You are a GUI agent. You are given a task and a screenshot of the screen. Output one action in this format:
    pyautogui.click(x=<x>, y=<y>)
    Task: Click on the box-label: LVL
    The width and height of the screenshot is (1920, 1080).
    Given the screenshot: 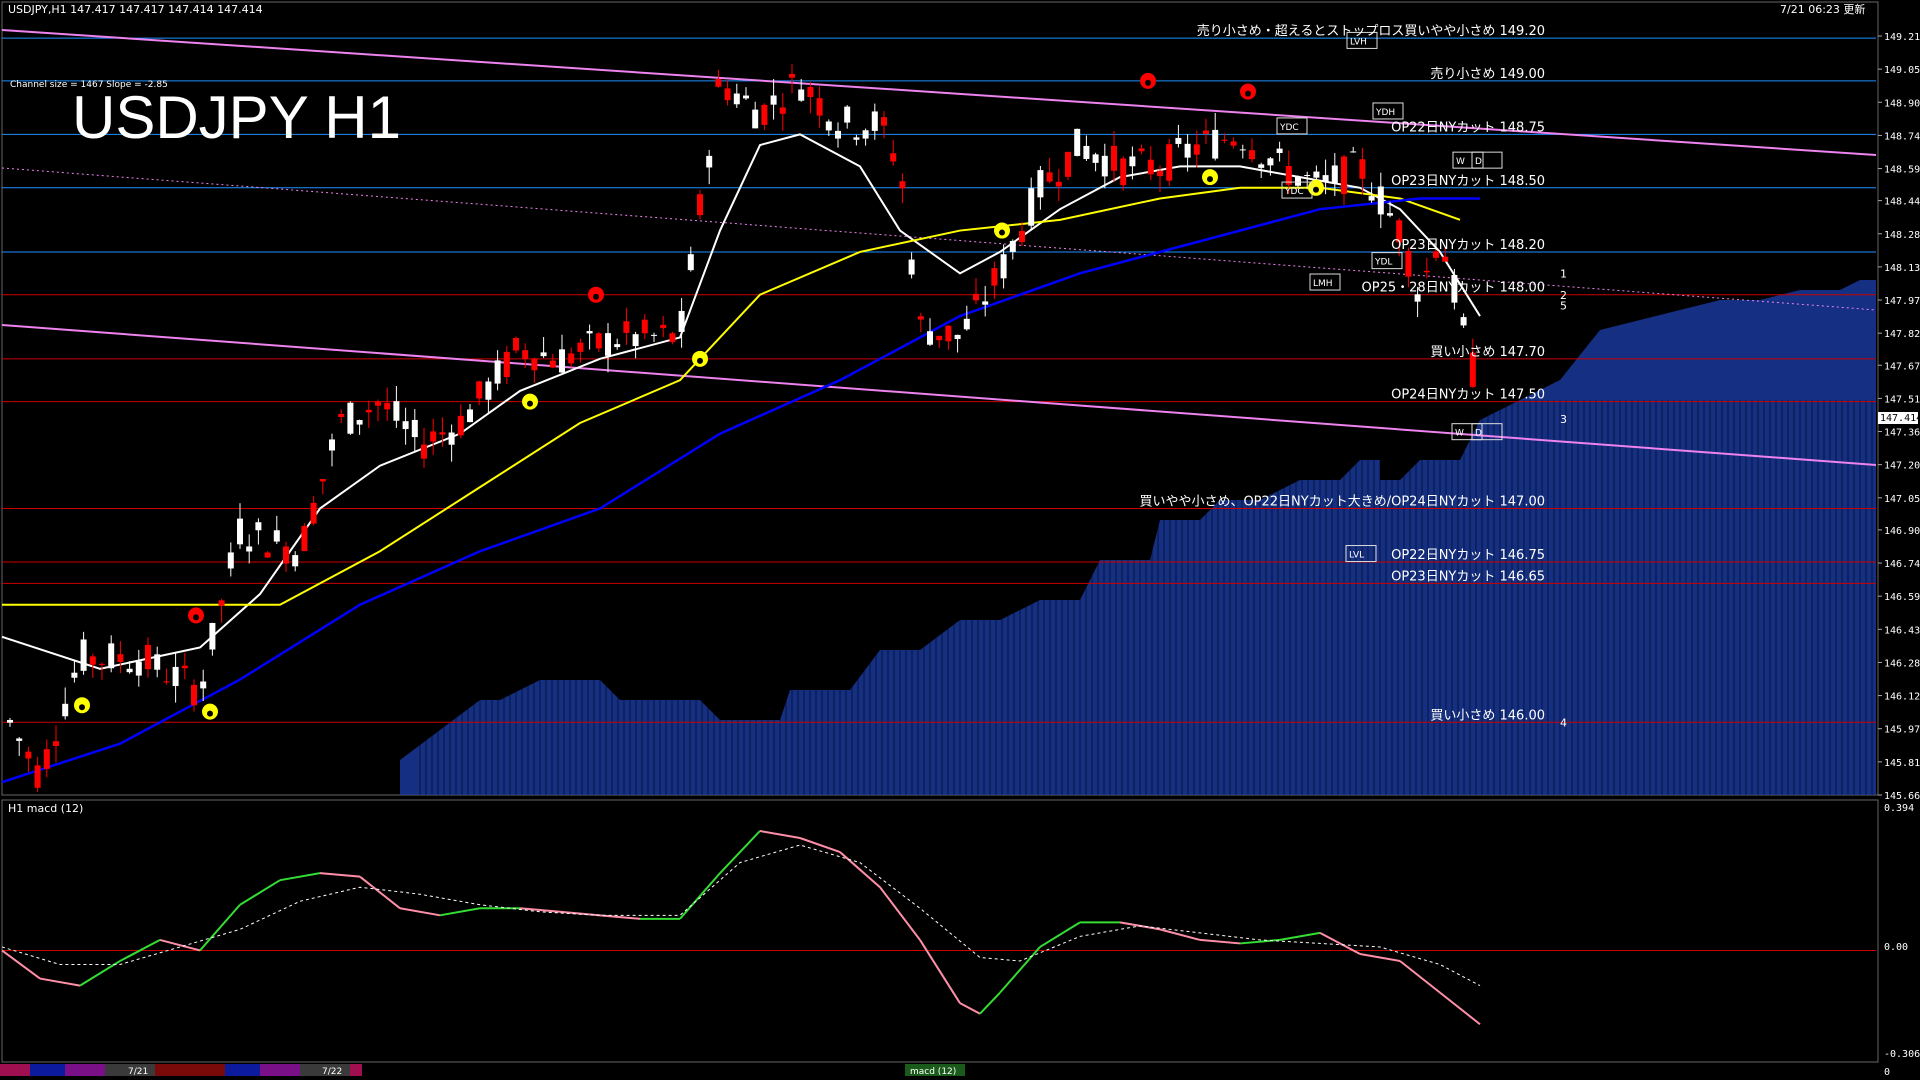 What is the action you would take?
    pyautogui.click(x=1356, y=556)
    